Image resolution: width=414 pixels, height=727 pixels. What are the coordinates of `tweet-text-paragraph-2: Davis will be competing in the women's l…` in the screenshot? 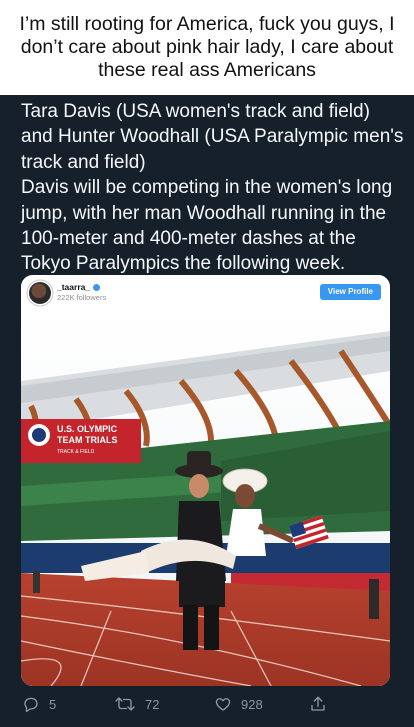 It's located at (207, 226).